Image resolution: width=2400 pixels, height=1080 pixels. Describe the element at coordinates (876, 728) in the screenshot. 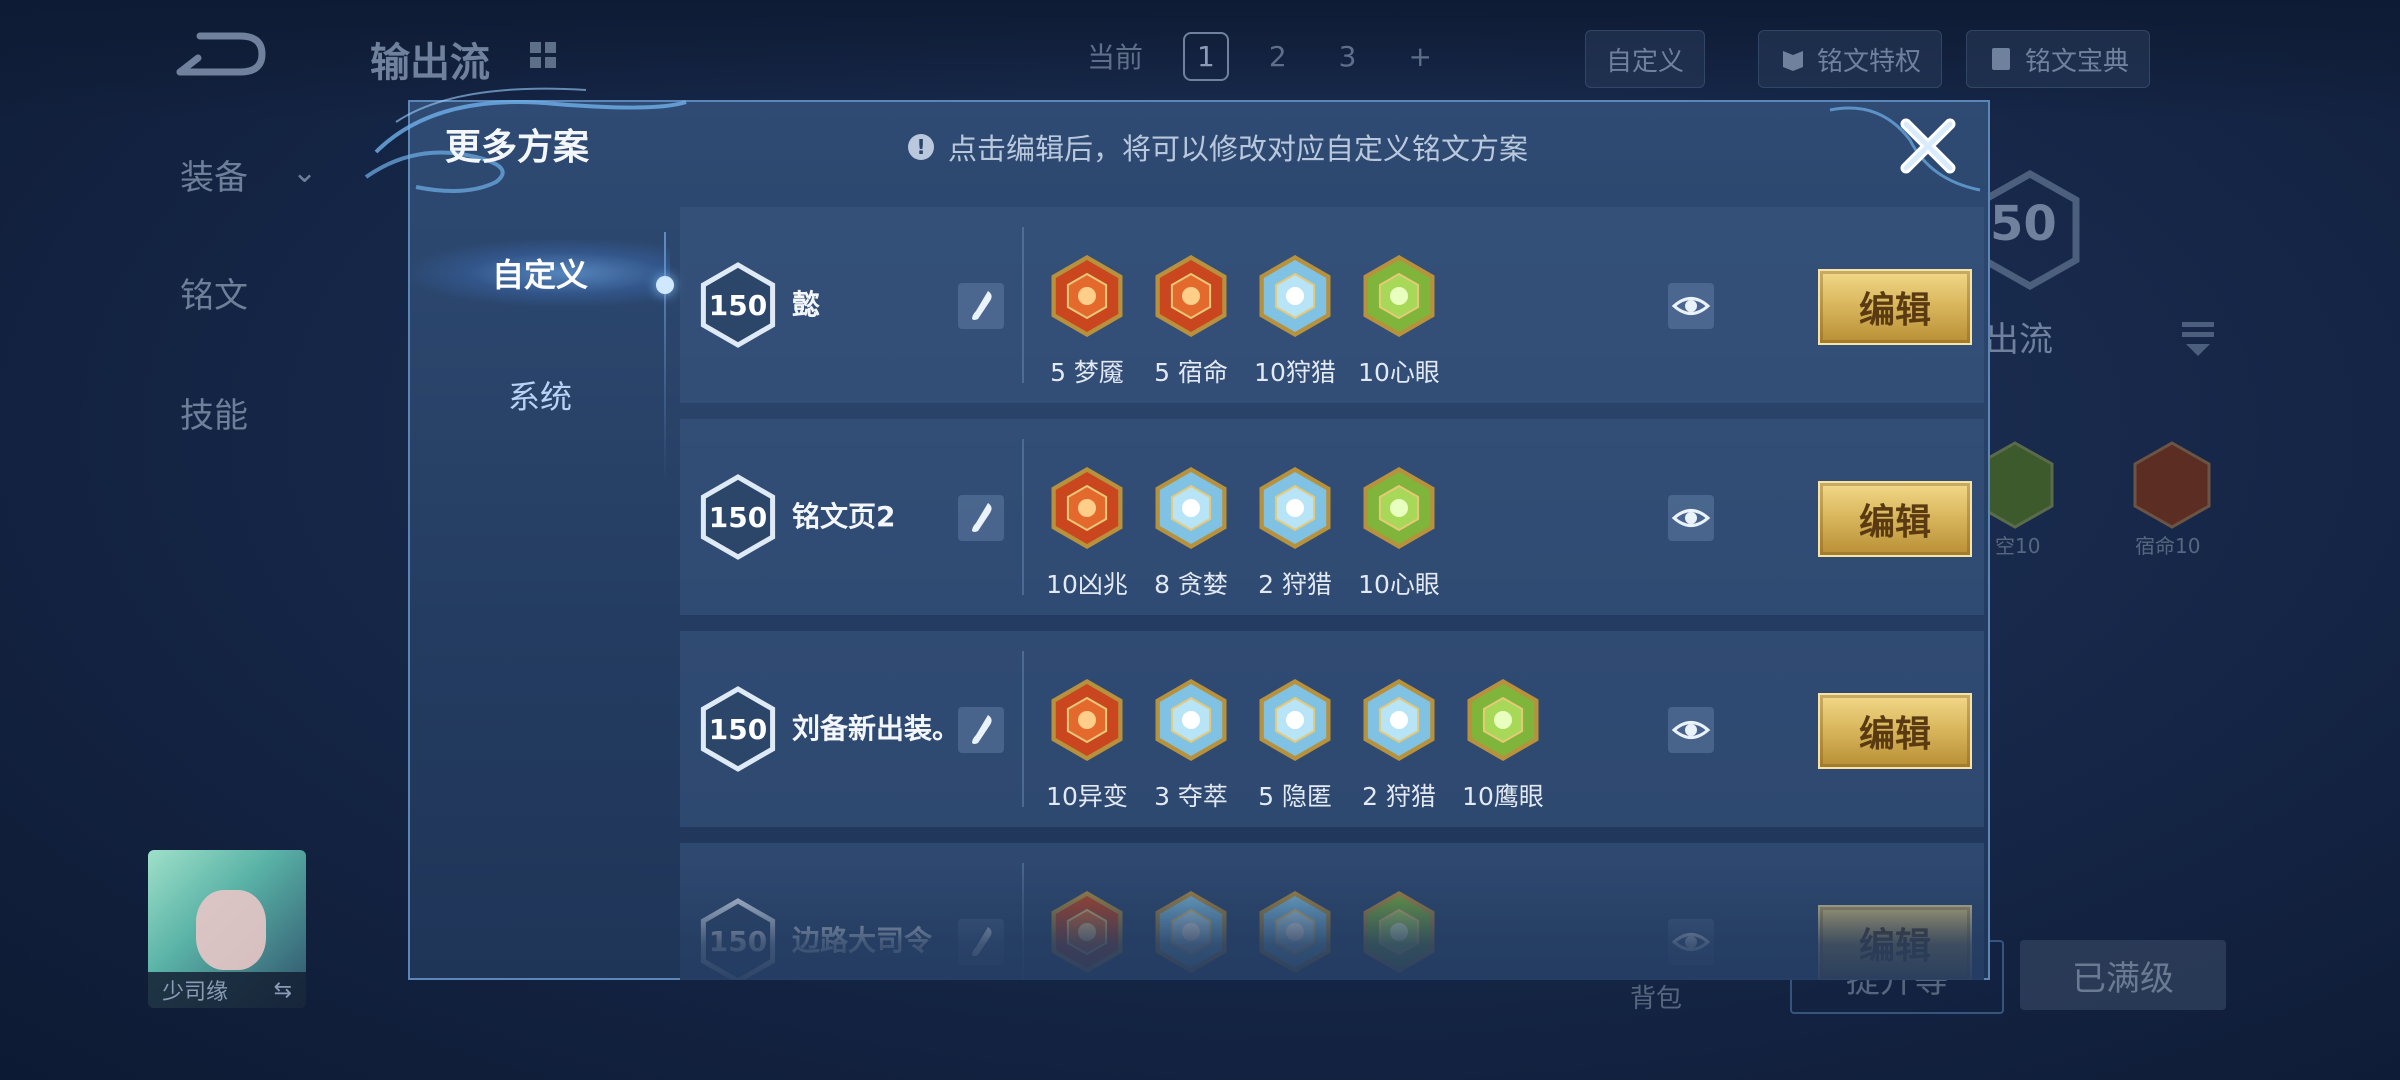

I see `plan-name: 刘备新出装。` at that location.